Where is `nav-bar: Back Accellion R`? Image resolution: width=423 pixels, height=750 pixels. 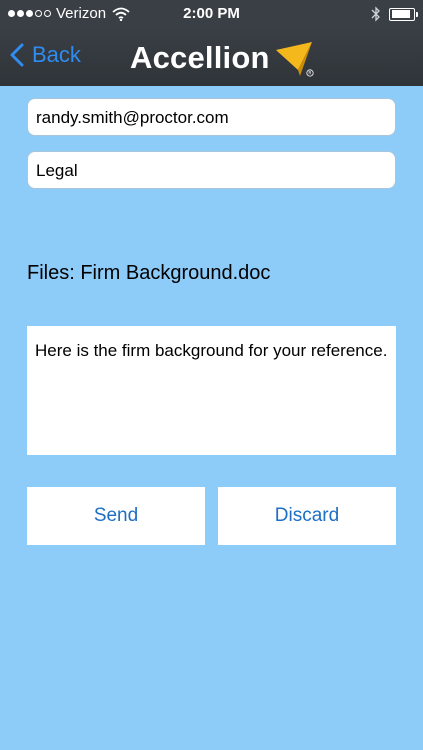
nav-bar: Back Accellion R is located at coordinates (211, 57).